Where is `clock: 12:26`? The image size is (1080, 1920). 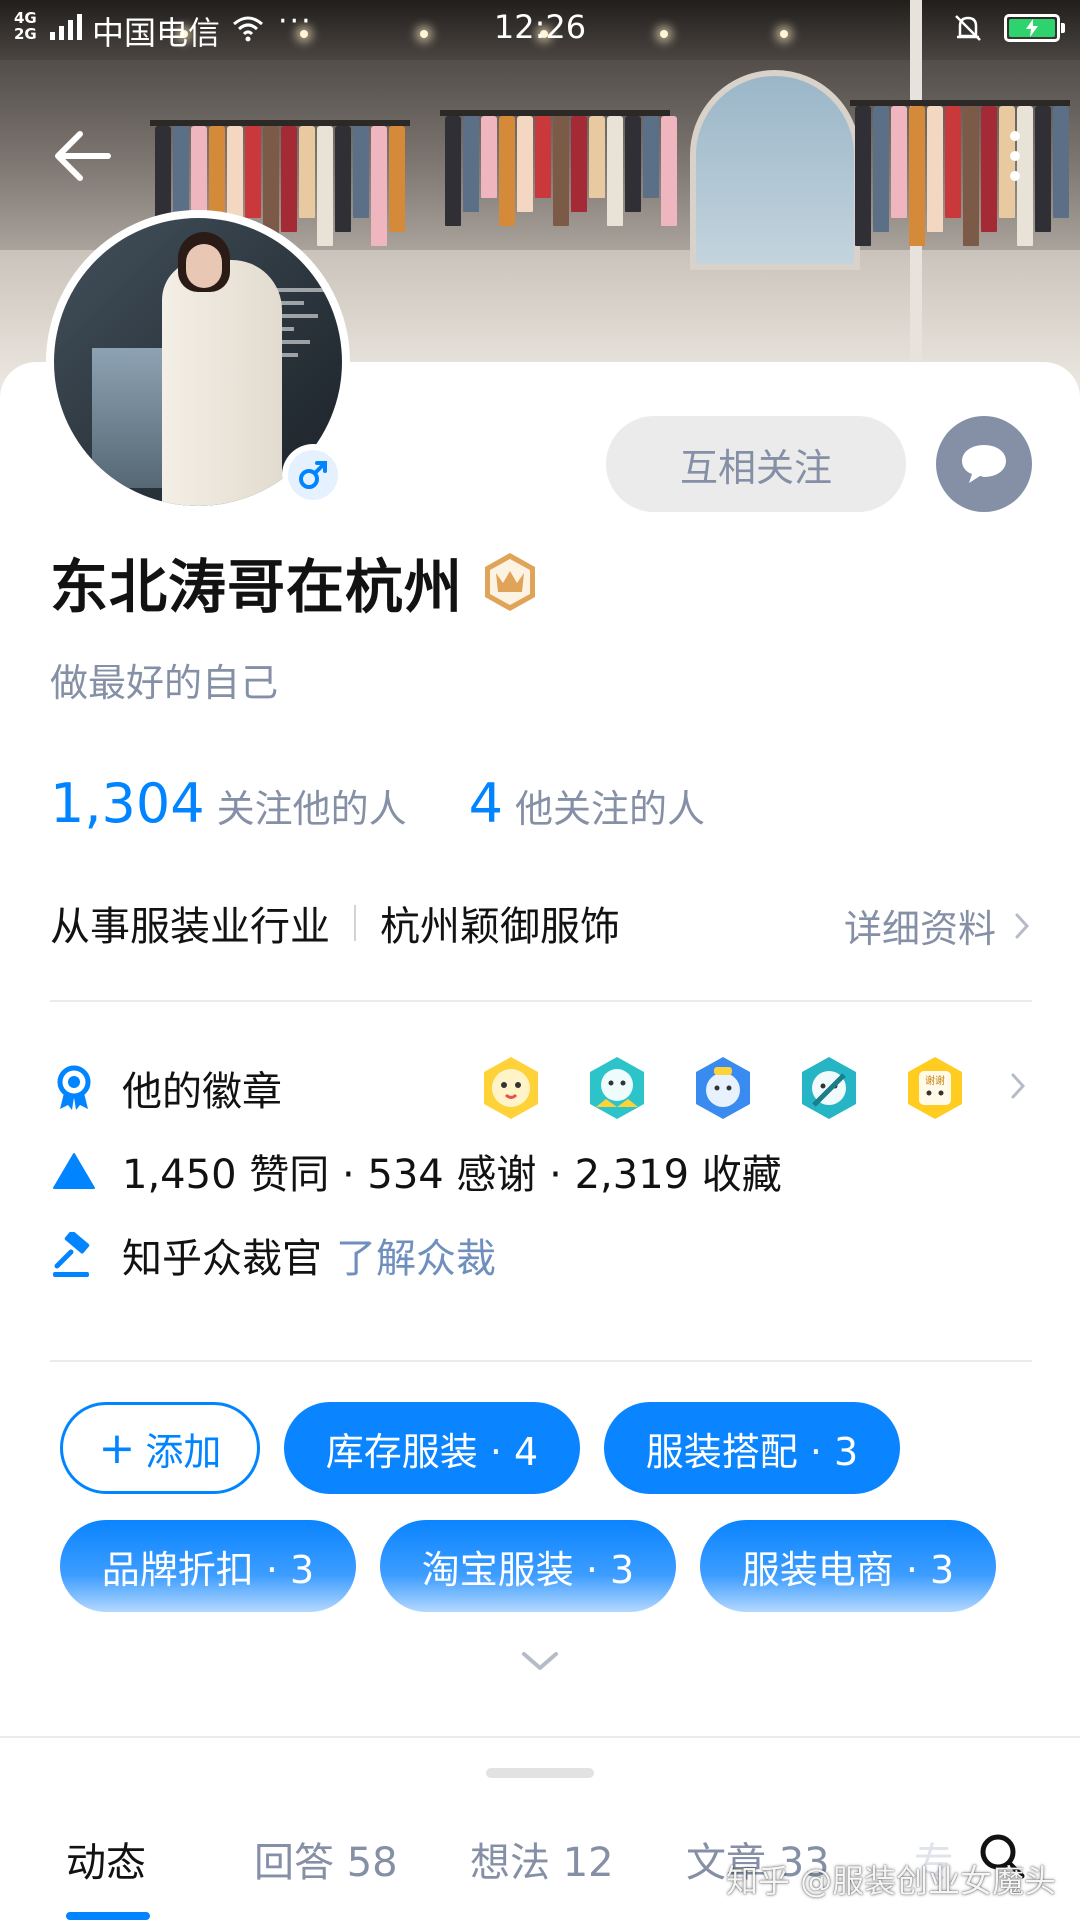 clock: 12:26 is located at coordinates (540, 27).